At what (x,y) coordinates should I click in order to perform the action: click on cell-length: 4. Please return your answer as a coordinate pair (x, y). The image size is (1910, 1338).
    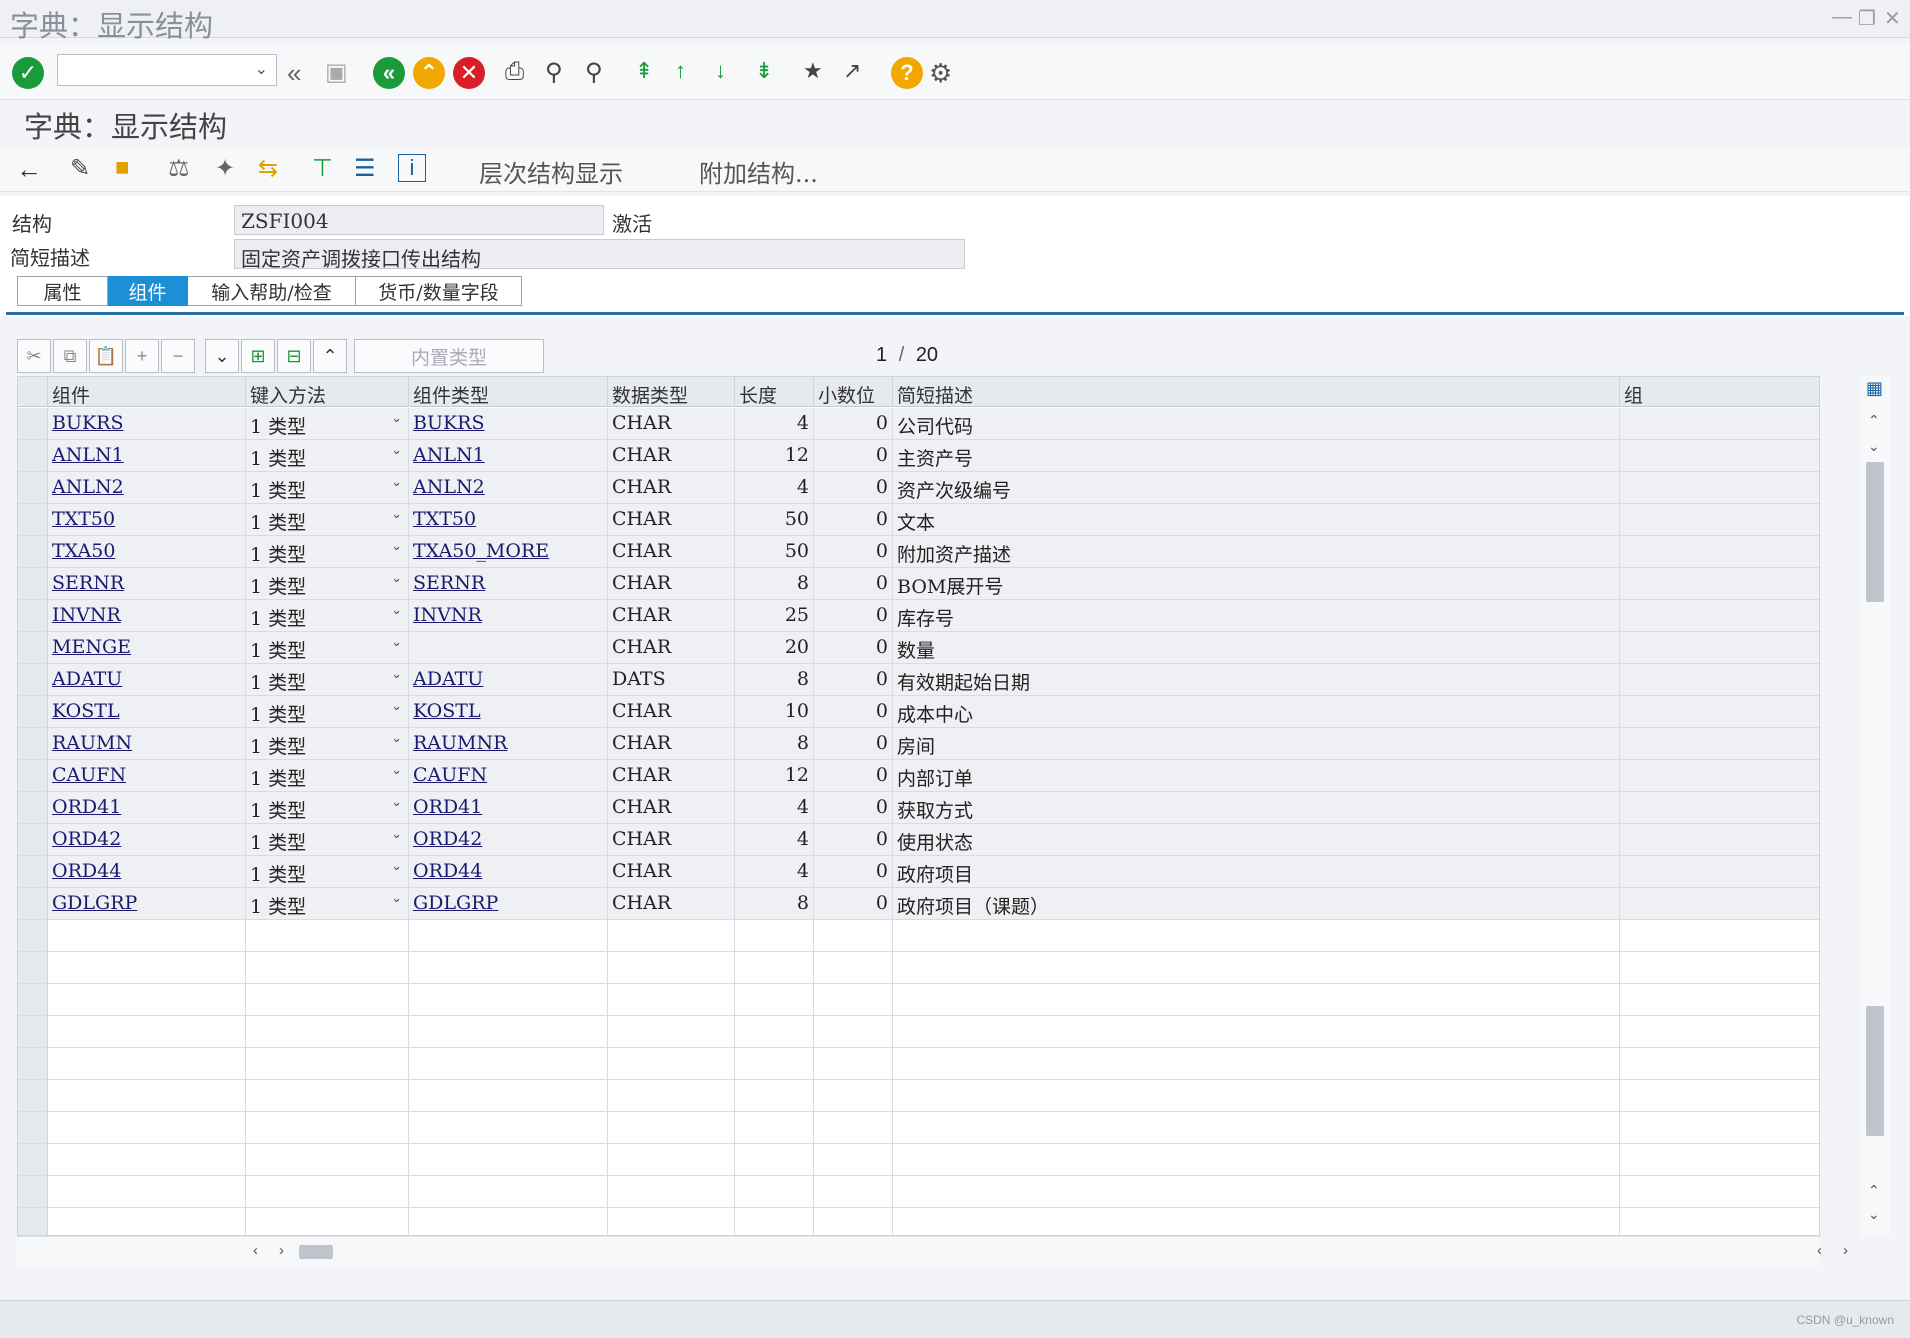
    Looking at the image, I should click on (774, 424).